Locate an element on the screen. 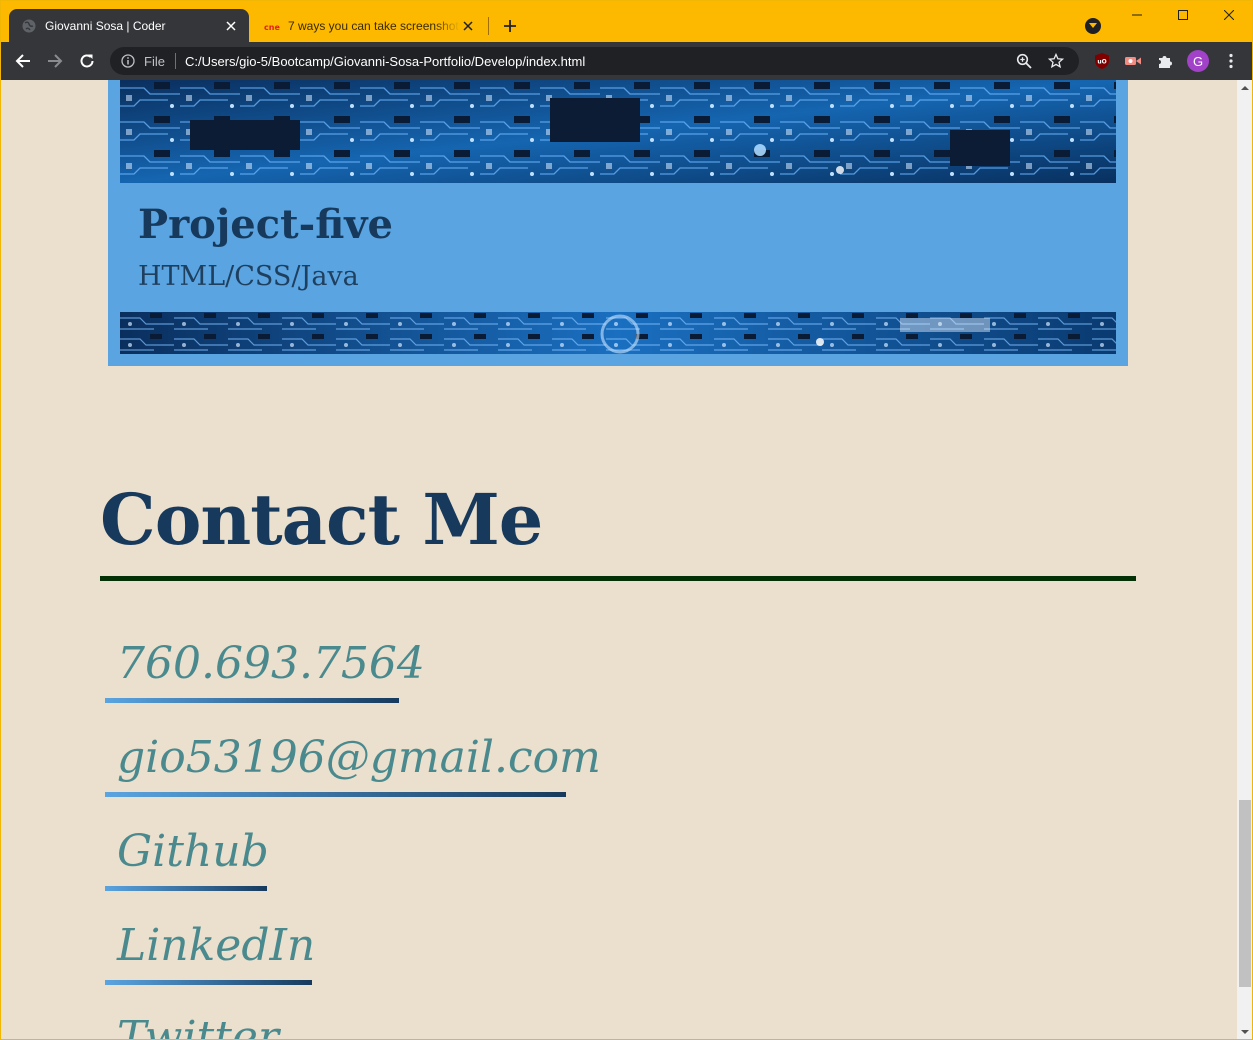 Image resolution: width=1253 pixels, height=1040 pixels. github-link-label: Github is located at coordinates (193, 851).